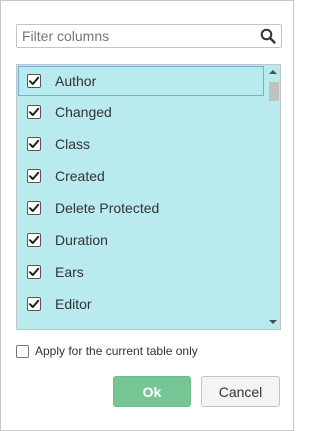 This screenshot has height=431, width=320. I want to click on column-label: Delete Protected, so click(107, 208).